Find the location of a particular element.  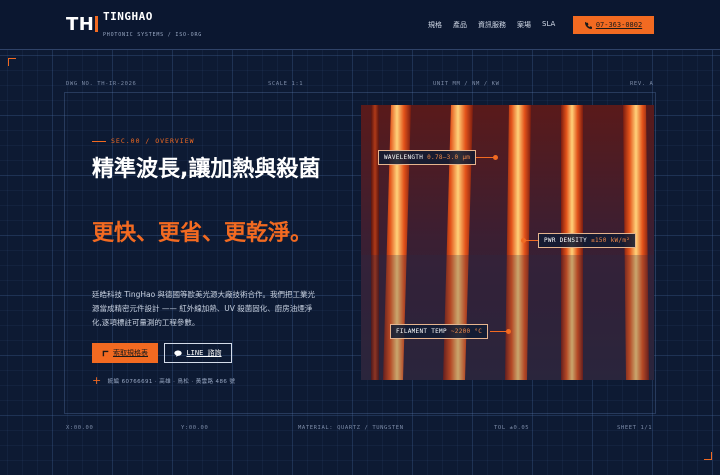

hero-title-accent: 更快、更省、更乾淨。 is located at coordinates (202, 233).